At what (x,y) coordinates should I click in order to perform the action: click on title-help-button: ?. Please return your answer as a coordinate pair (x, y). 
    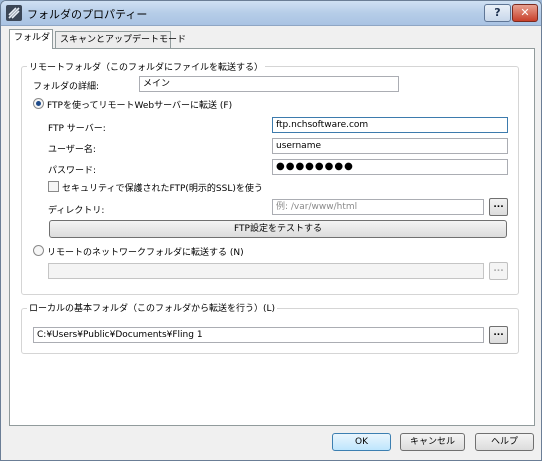
    Looking at the image, I should click on (497, 13).